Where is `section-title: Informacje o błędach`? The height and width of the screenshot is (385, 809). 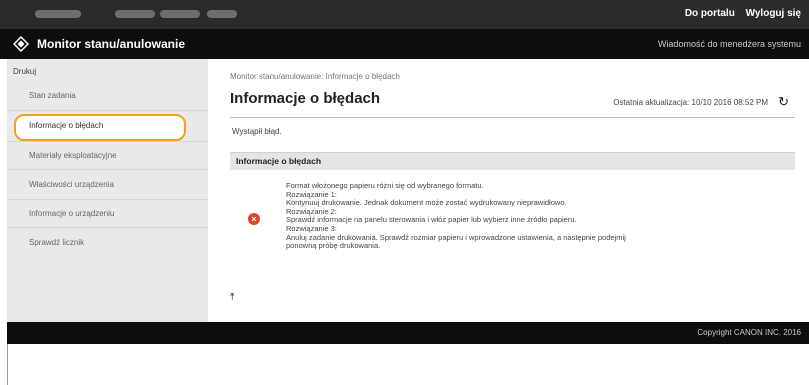 section-title: Informacje o błędach is located at coordinates (279, 161).